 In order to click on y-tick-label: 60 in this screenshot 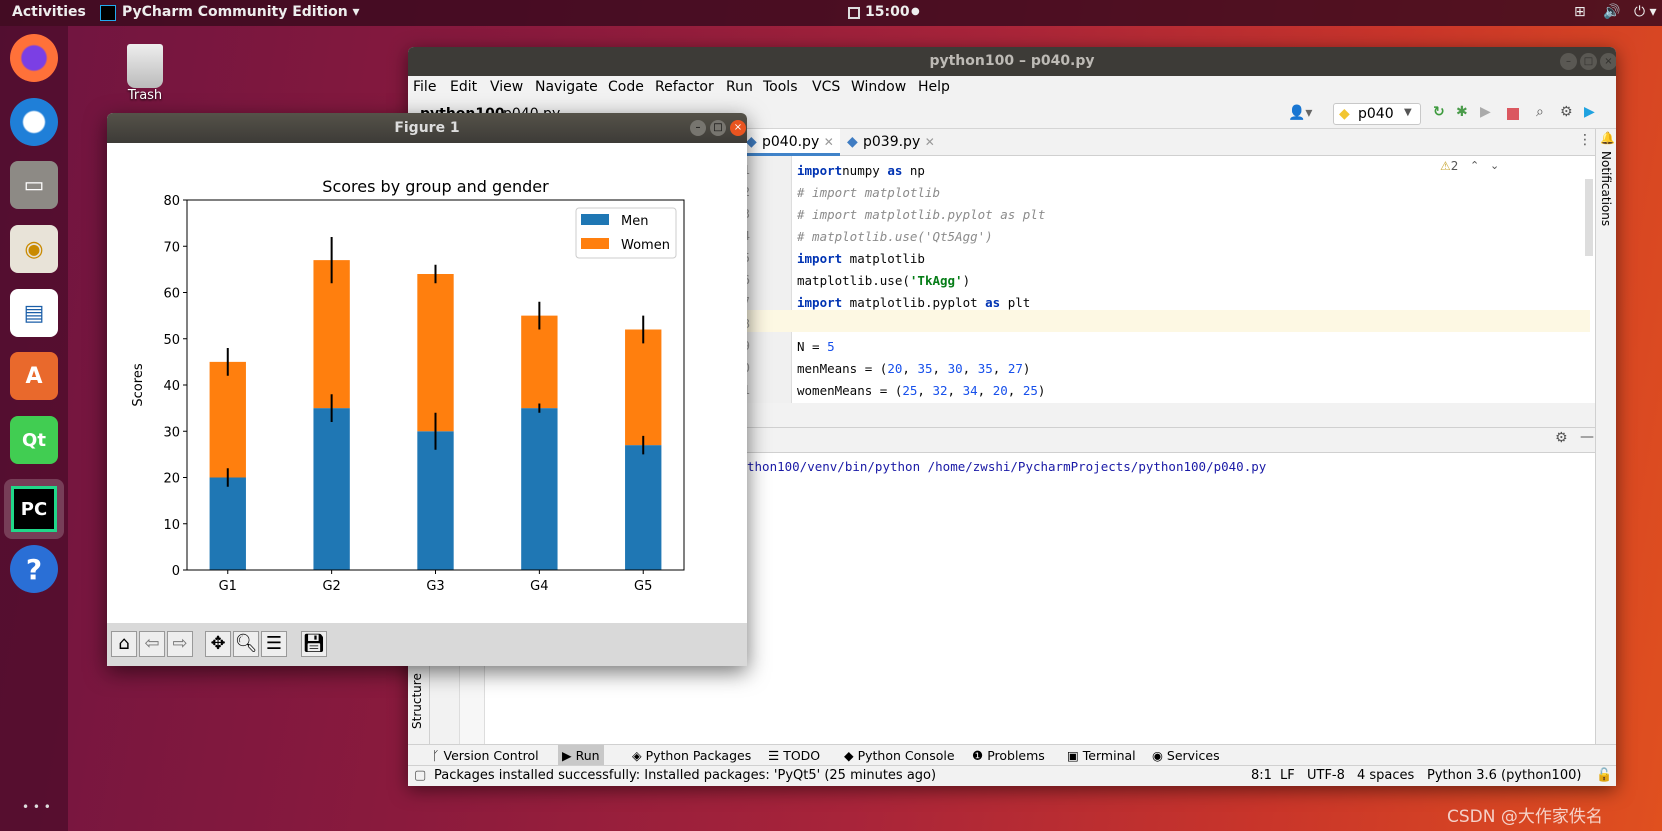, I will do `click(171, 294)`.